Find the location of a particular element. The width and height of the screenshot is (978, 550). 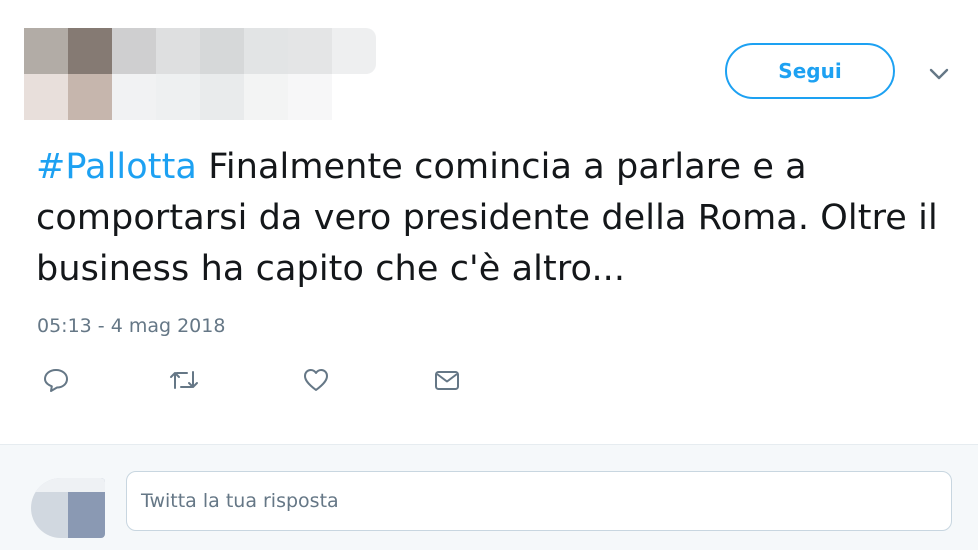

follow-button: Segui is located at coordinates (810, 71).